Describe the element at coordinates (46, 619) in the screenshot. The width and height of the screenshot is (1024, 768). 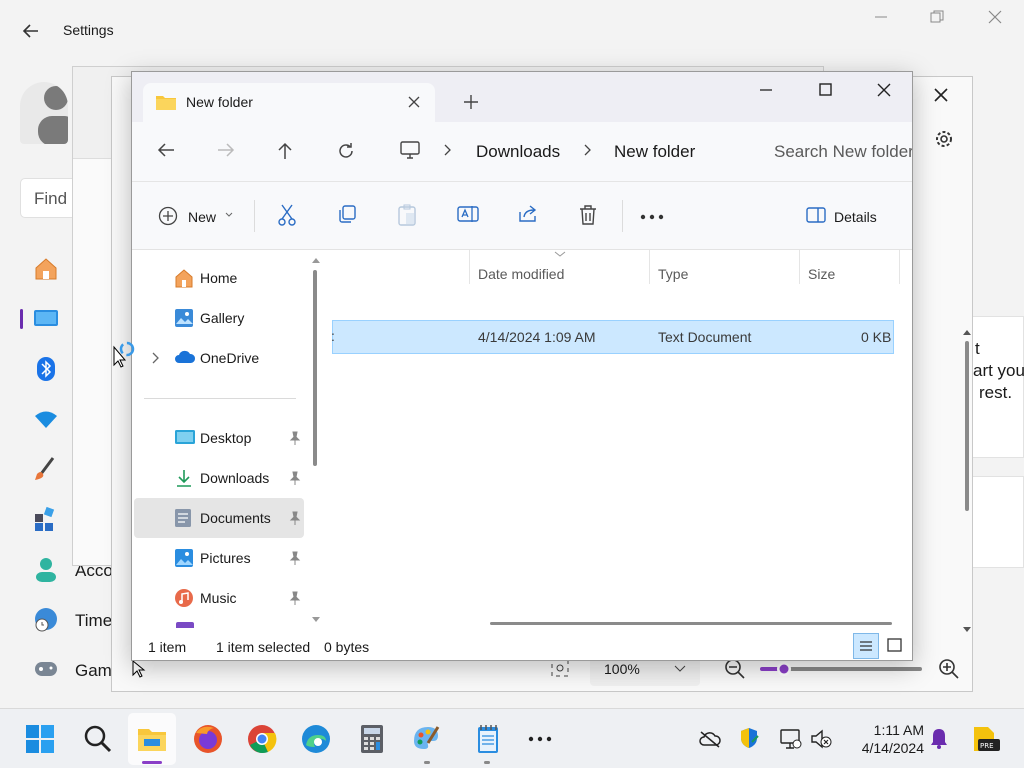
I see `time-language-icon` at that location.